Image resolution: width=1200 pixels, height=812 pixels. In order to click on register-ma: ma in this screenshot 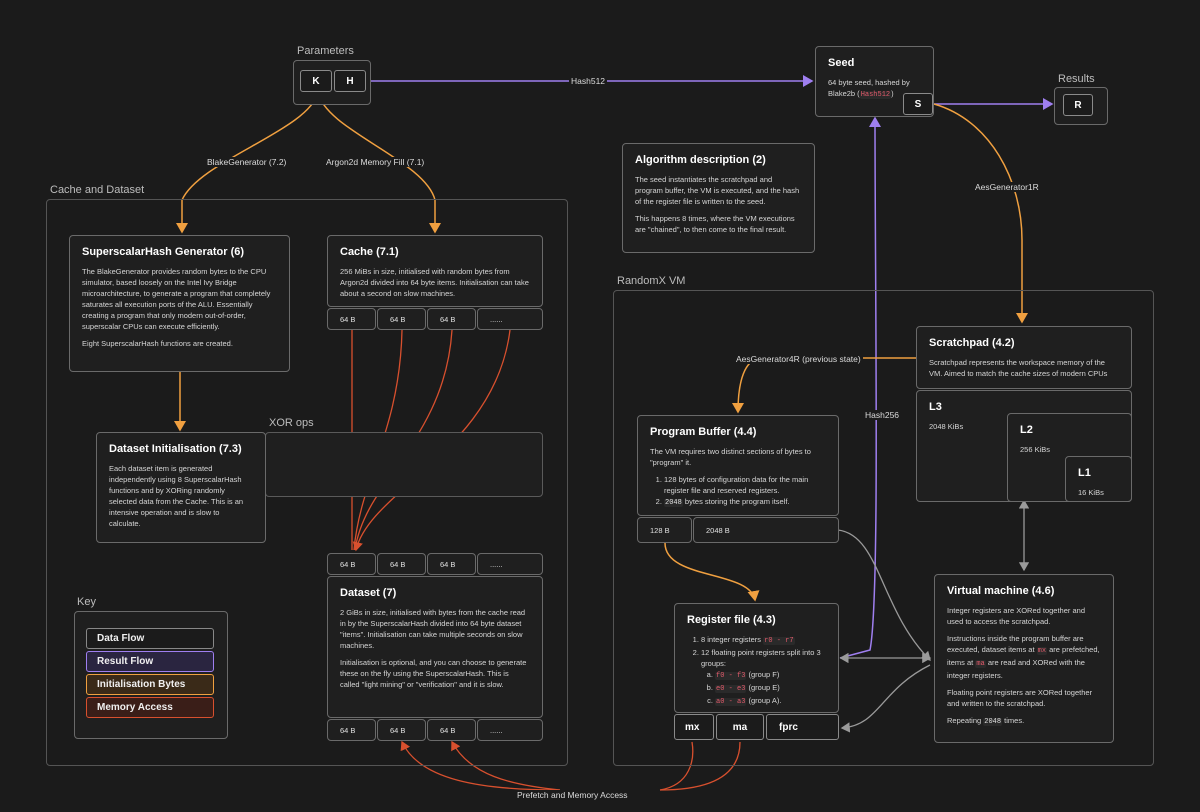, I will do `click(740, 727)`.